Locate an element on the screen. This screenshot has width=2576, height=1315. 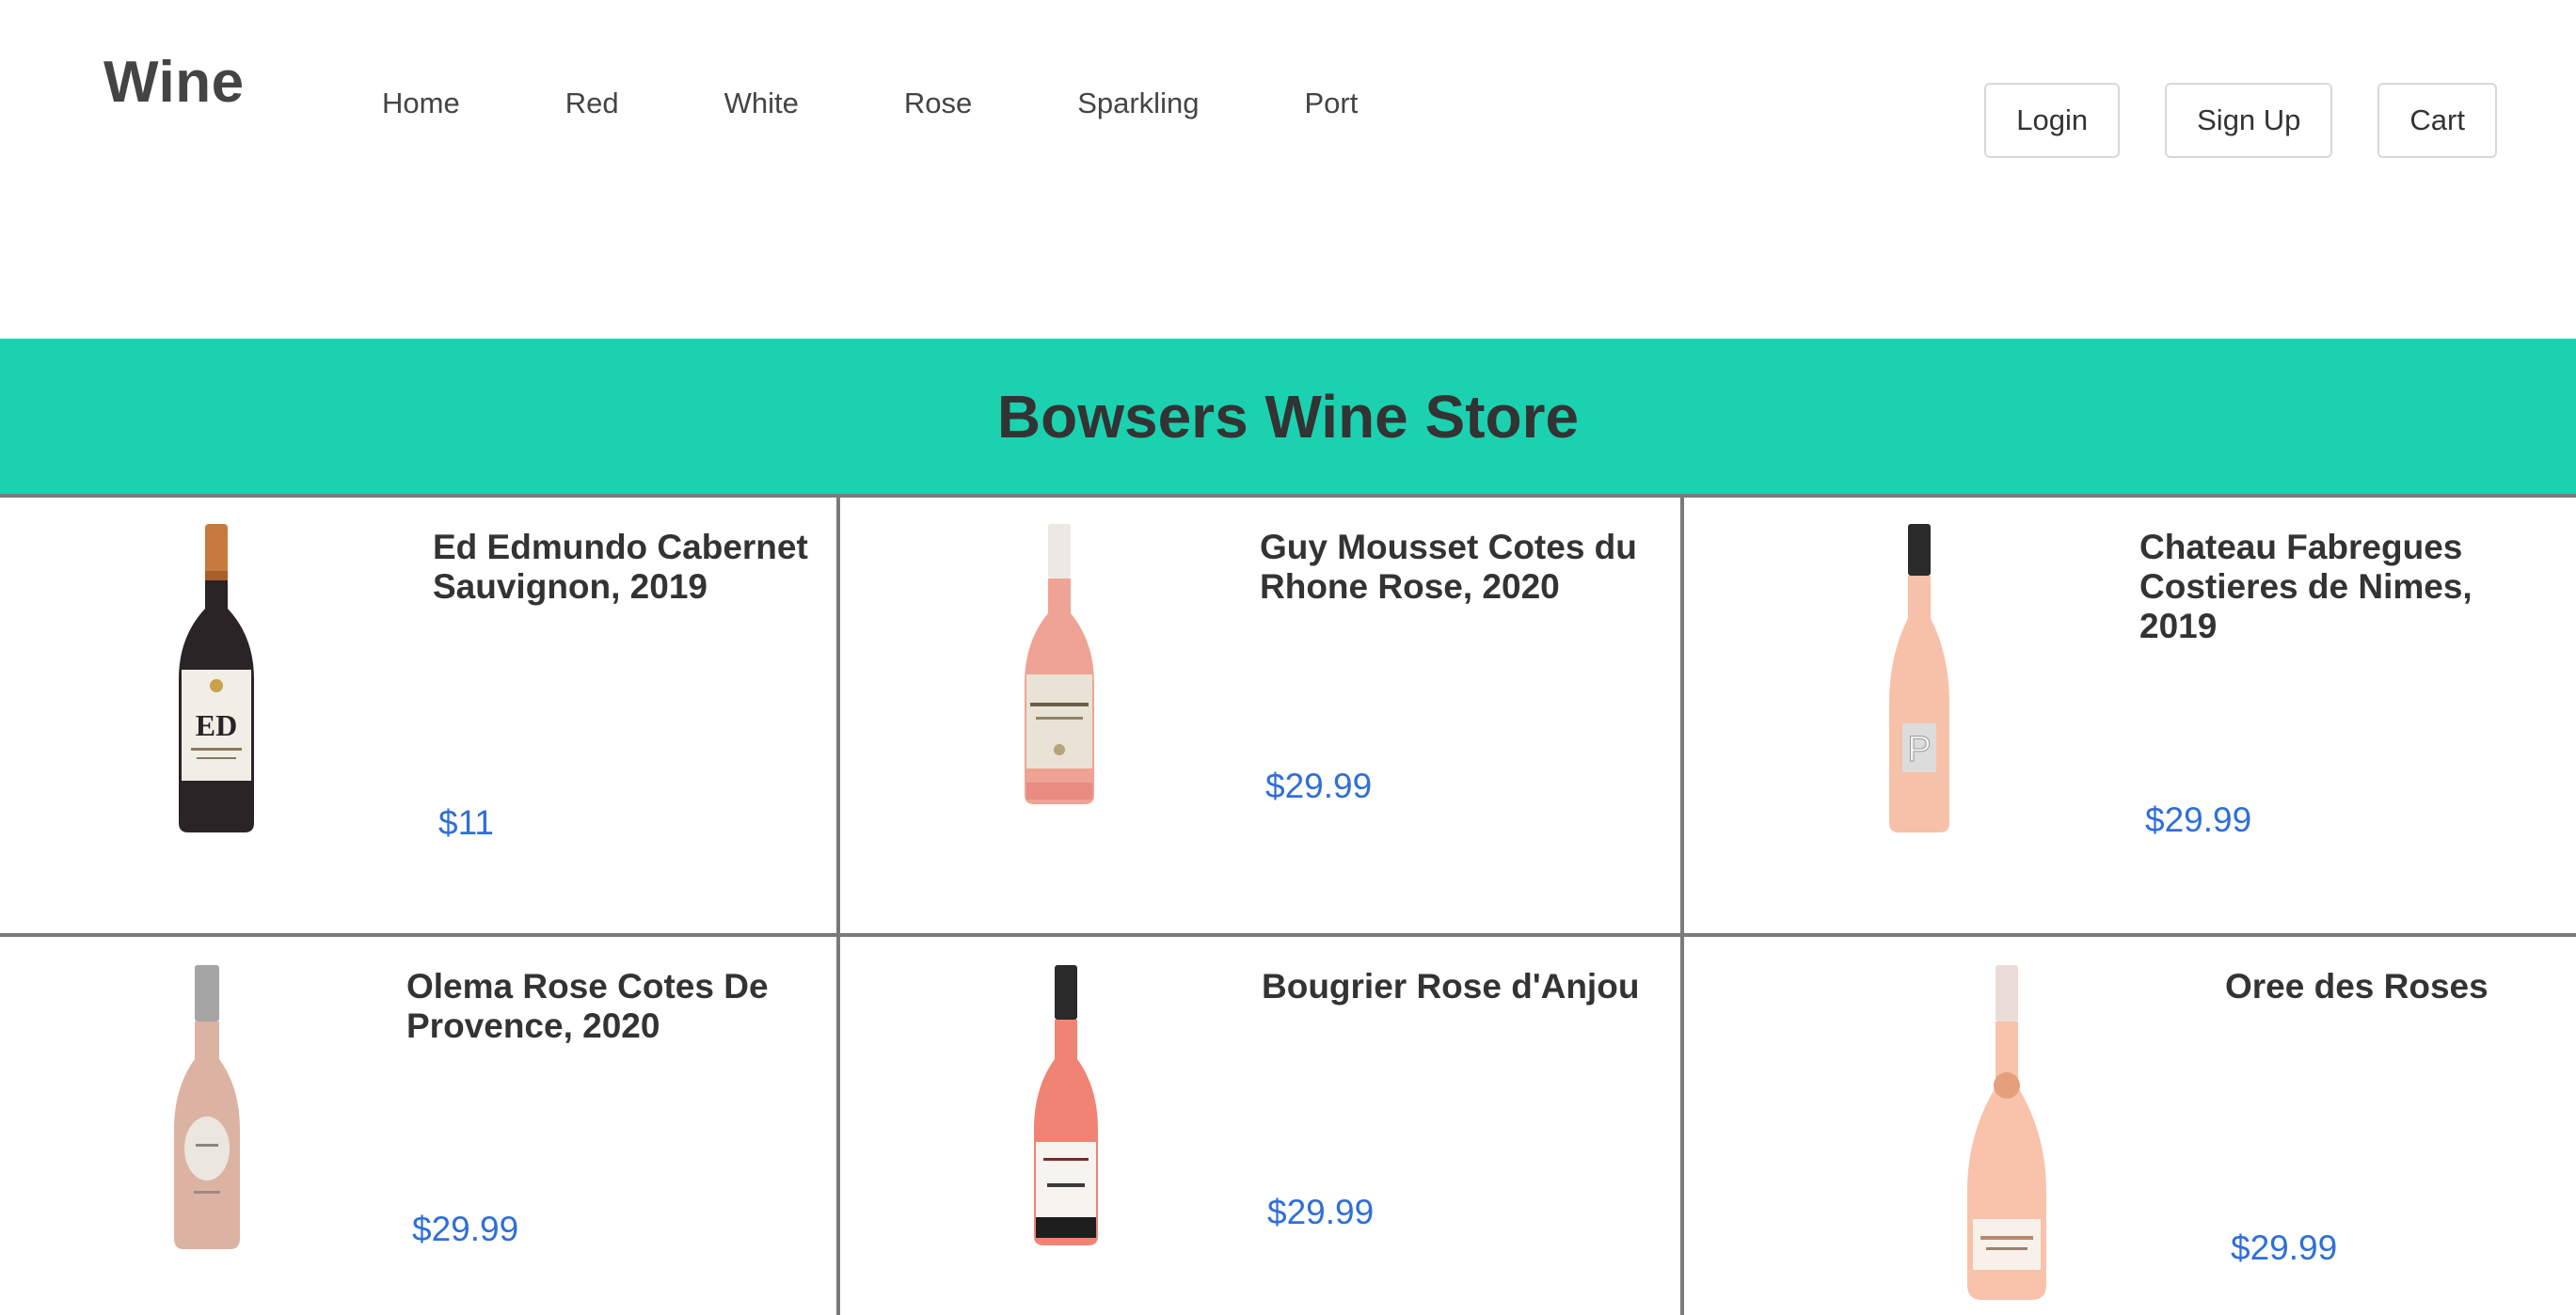
hero-banner: Bowsers Wine Store is located at coordinates (1288, 416).